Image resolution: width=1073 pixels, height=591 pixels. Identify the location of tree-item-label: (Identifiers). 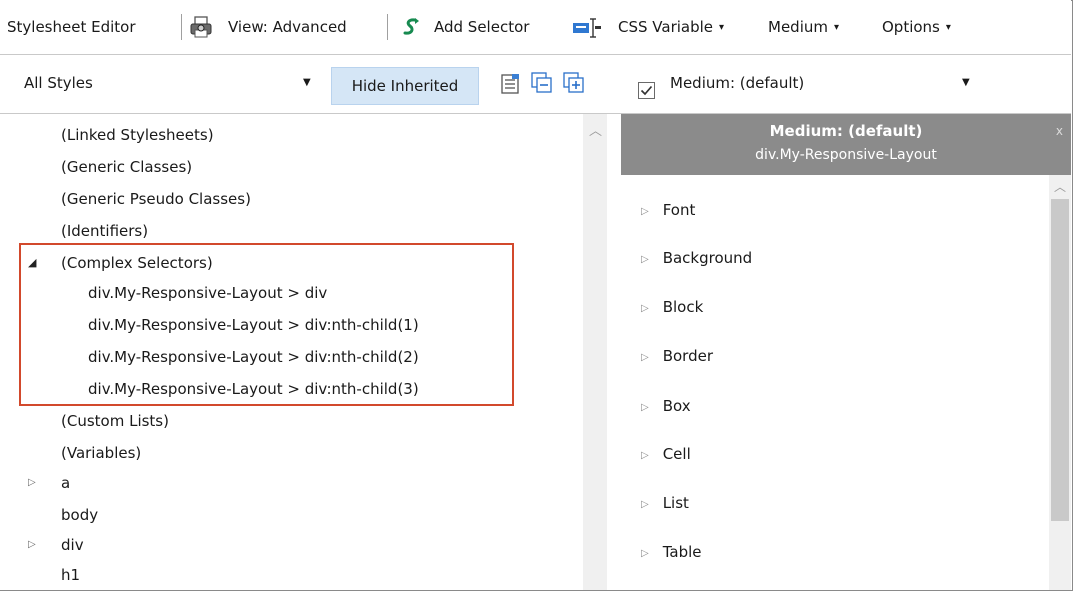
(105, 231).